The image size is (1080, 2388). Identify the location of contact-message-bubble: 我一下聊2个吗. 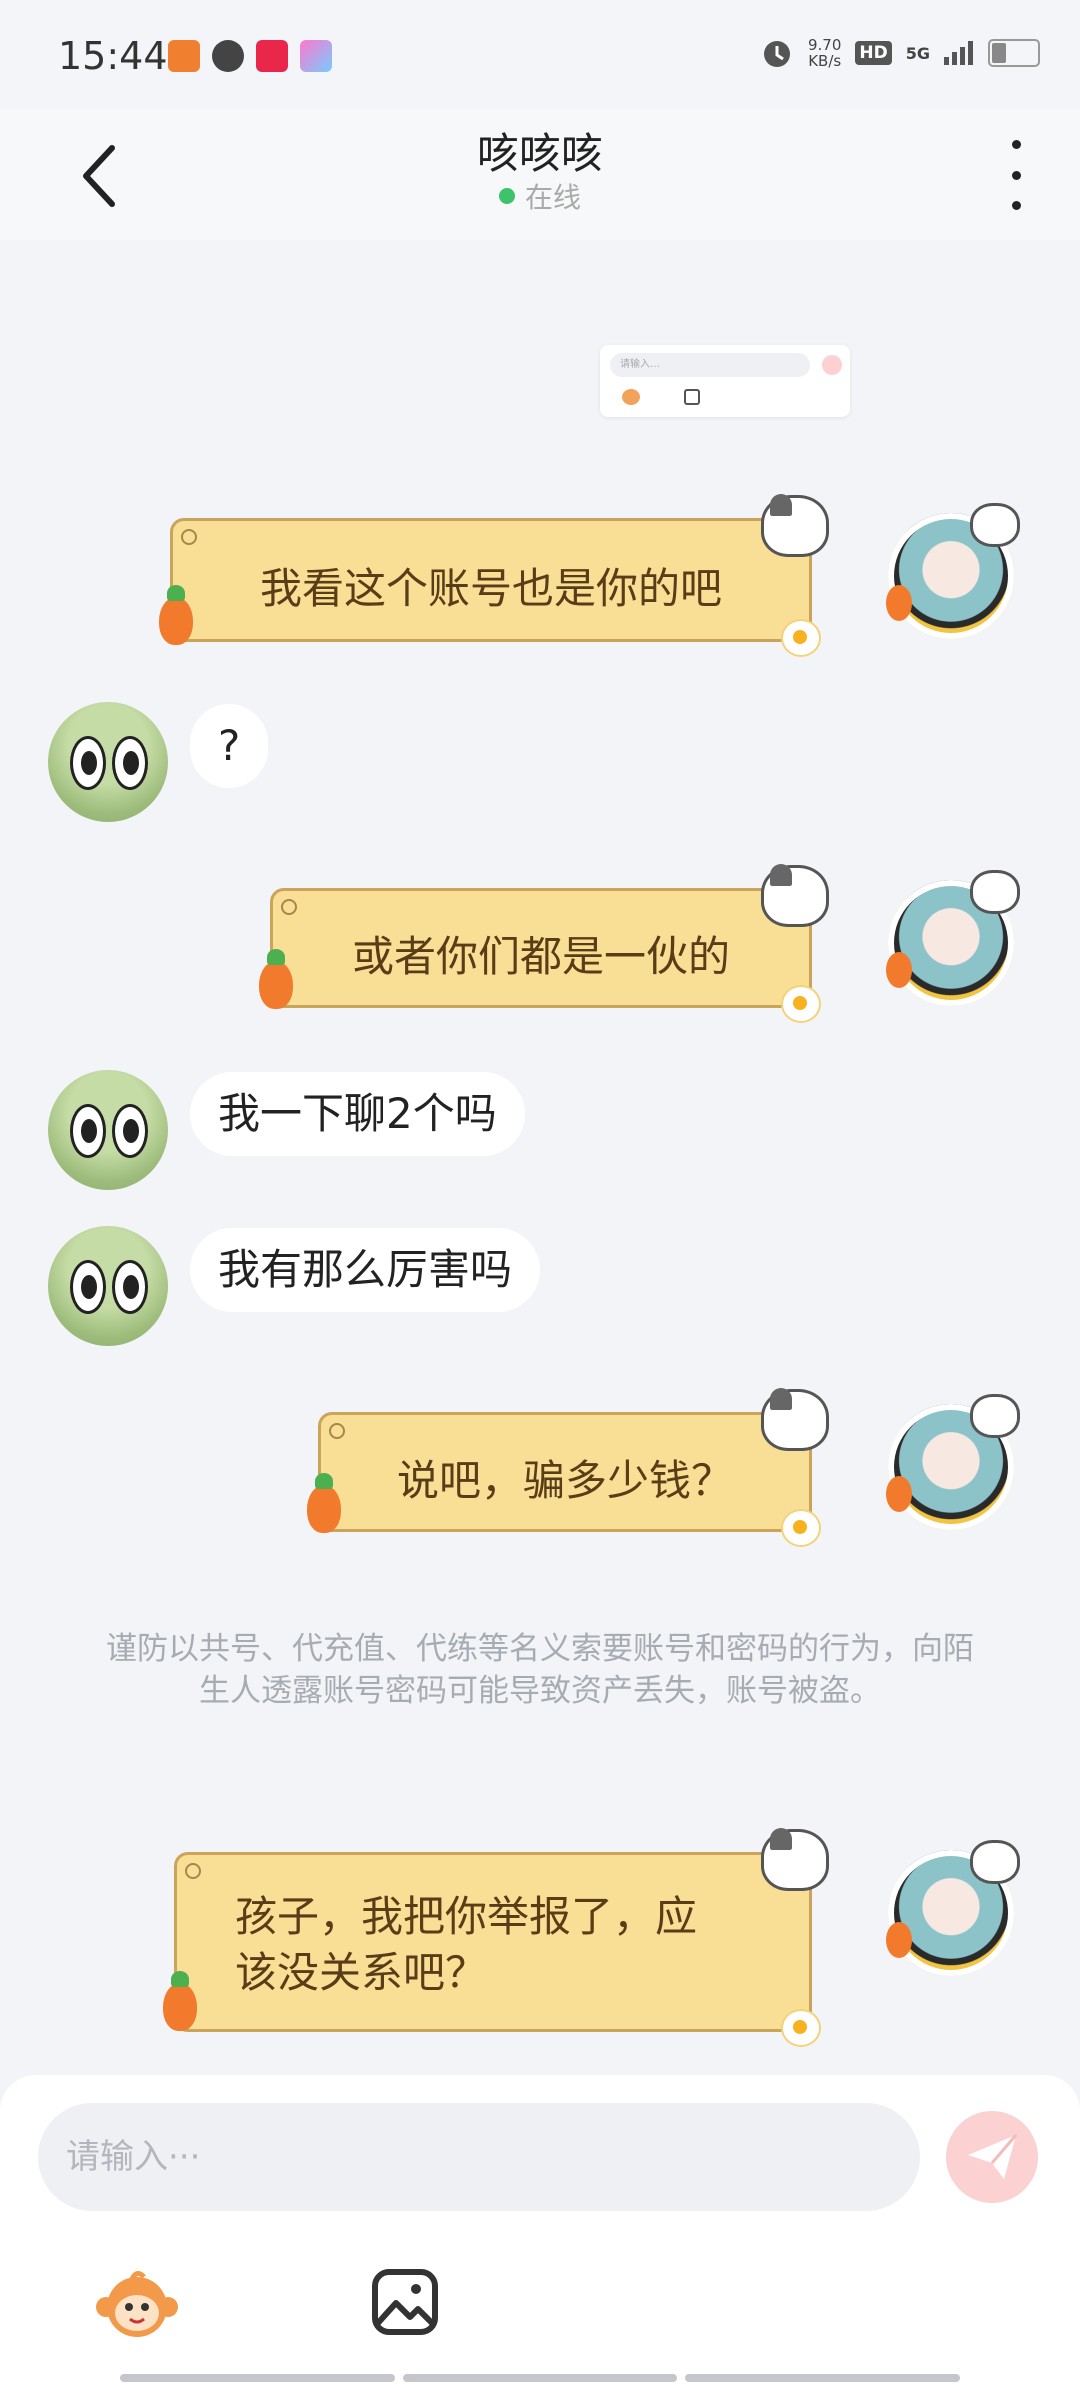
(357, 1114).